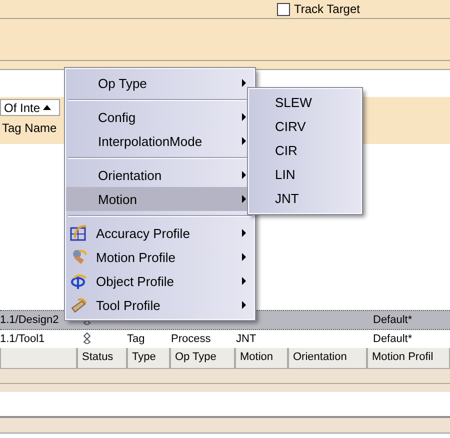 This screenshot has width=450, height=438. Describe the element at coordinates (148, 358) in the screenshot. I see `column-header: Type` at that location.